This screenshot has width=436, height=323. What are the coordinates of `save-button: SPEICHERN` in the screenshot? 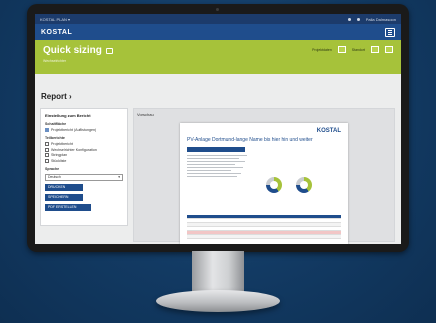 It's located at (64, 197).